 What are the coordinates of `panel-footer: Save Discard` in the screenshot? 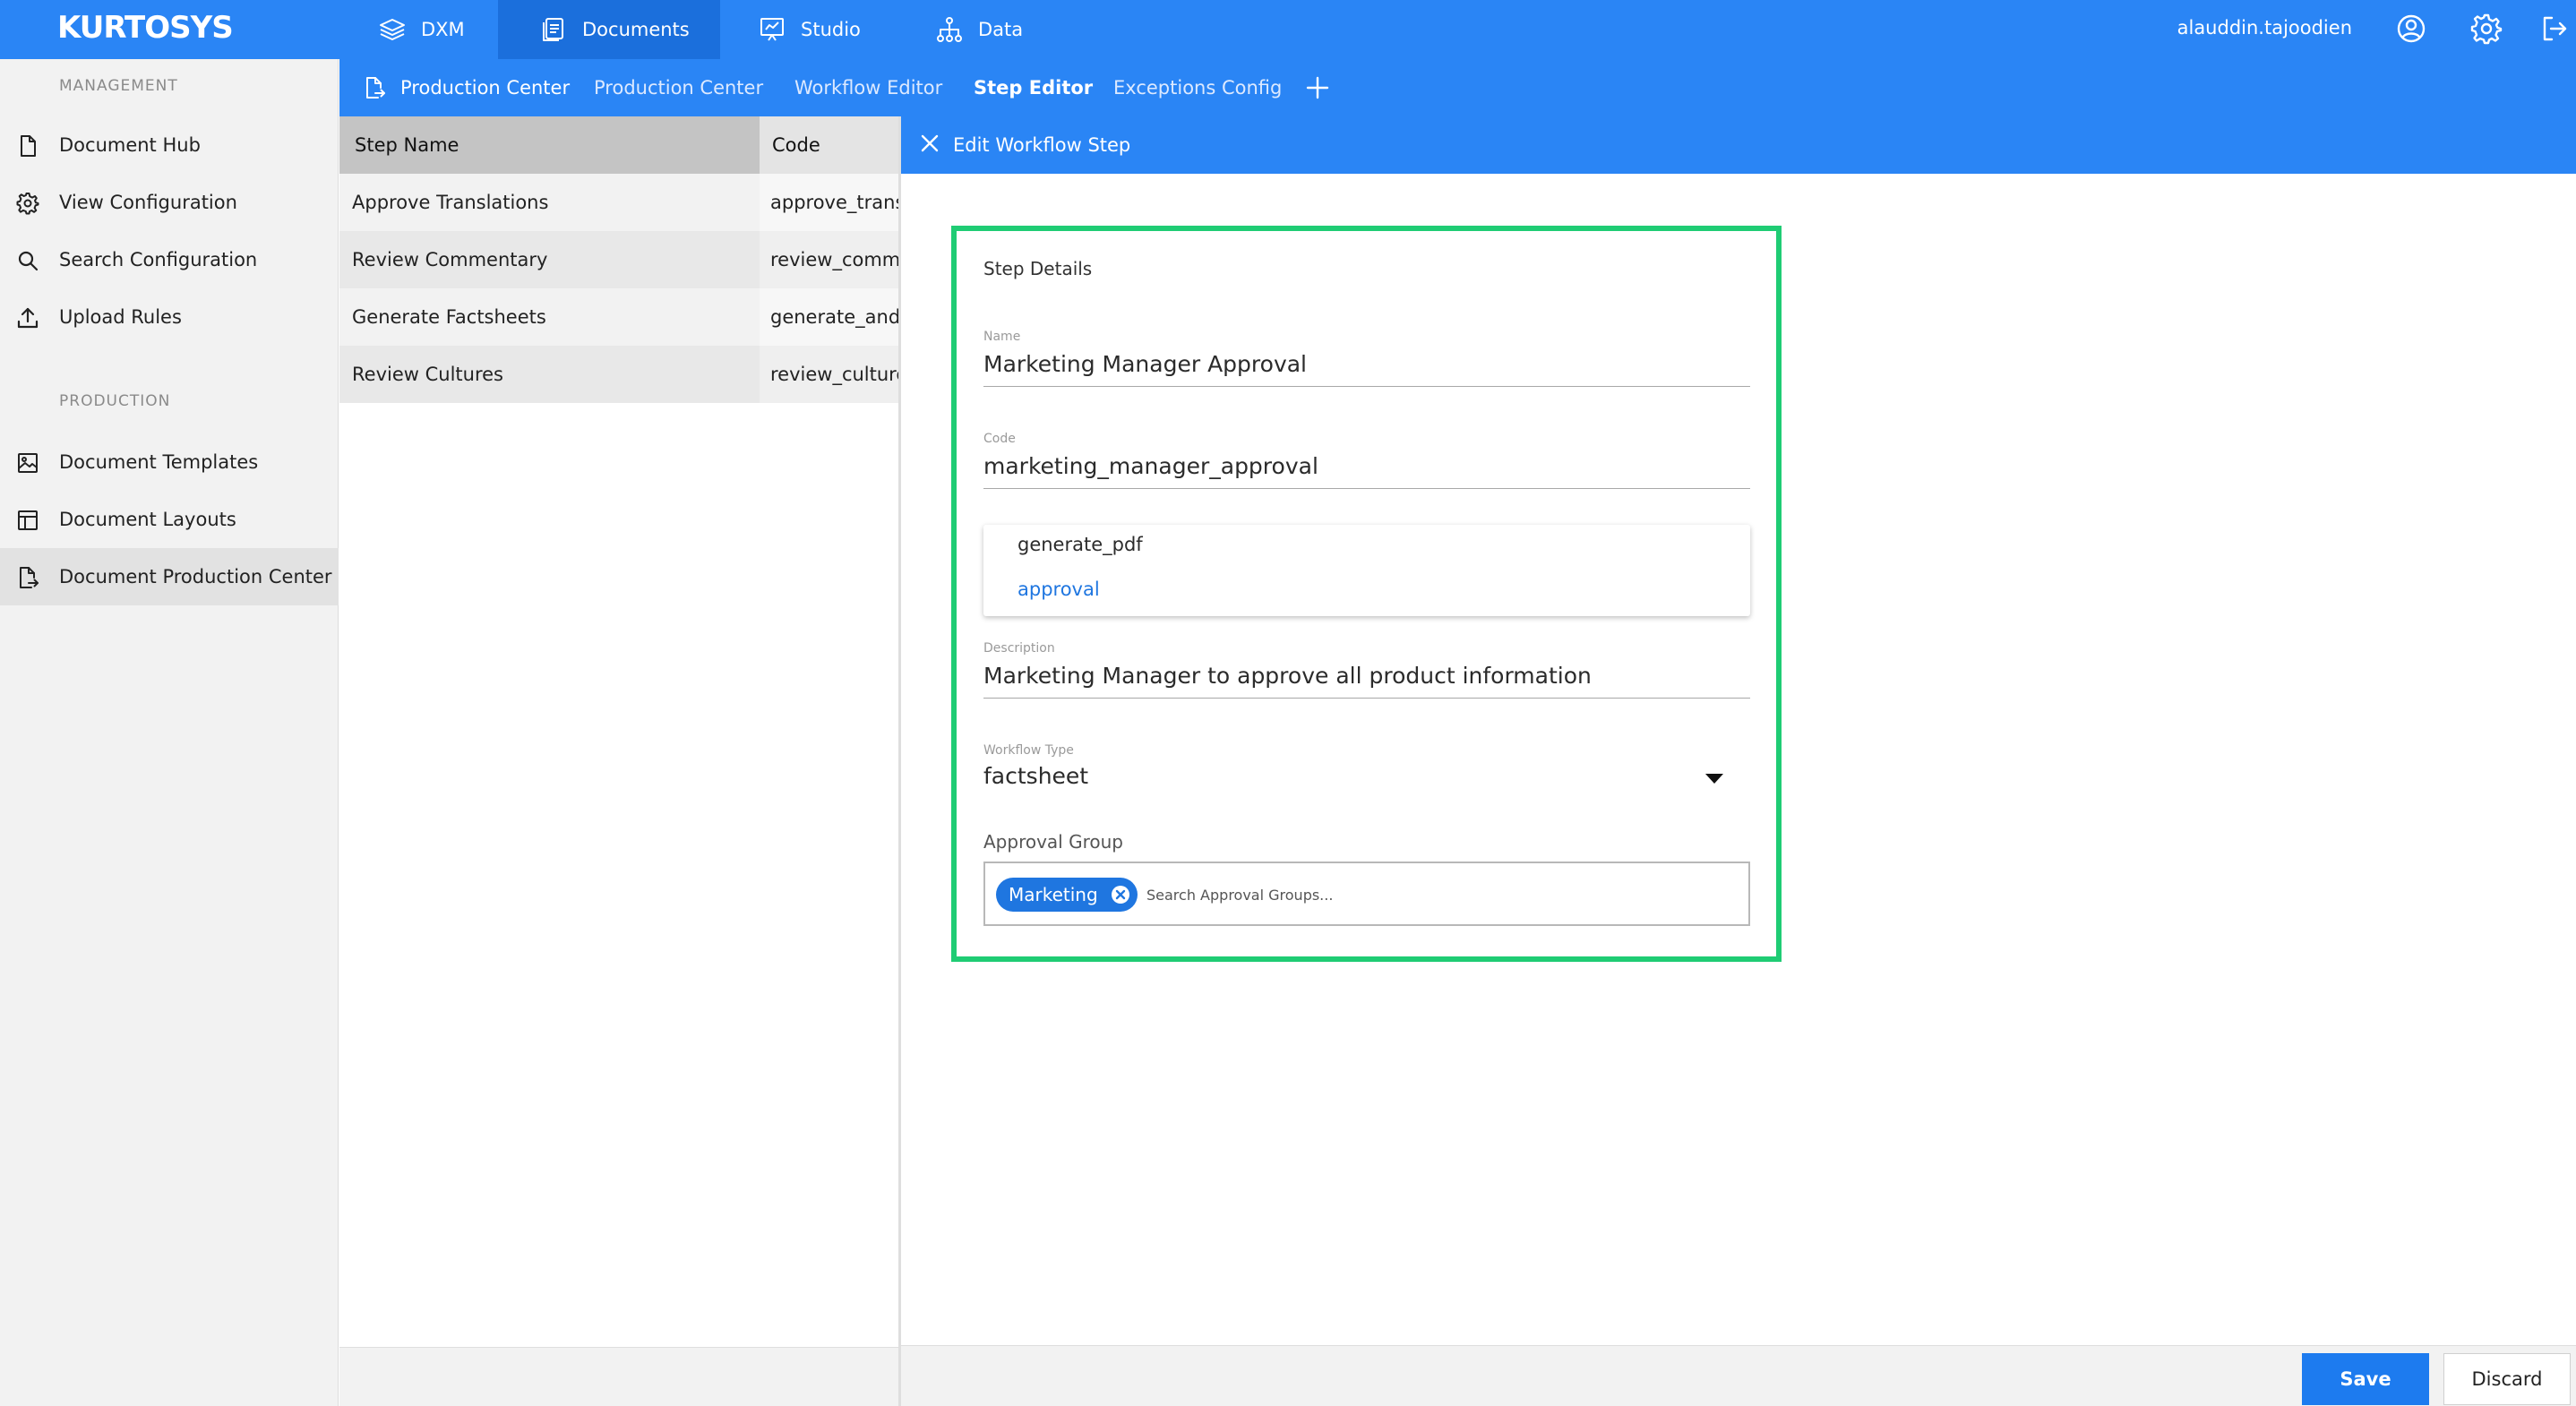 It's located at (1738, 1375).